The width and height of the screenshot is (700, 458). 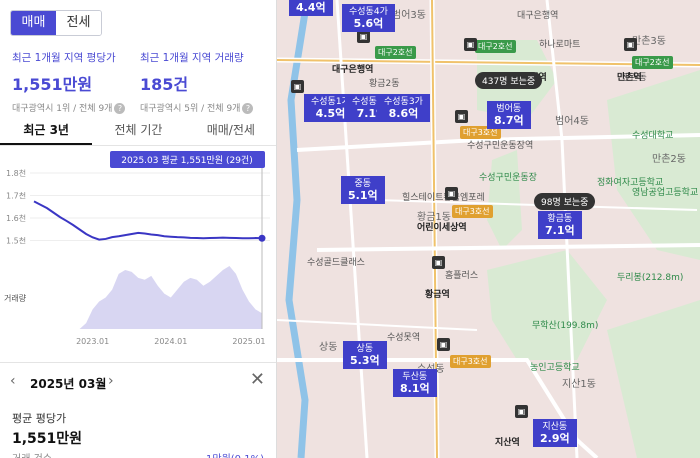 I want to click on period-tabs: 최근 3년 전체 기간 매매/전세, so click(x=138, y=131).